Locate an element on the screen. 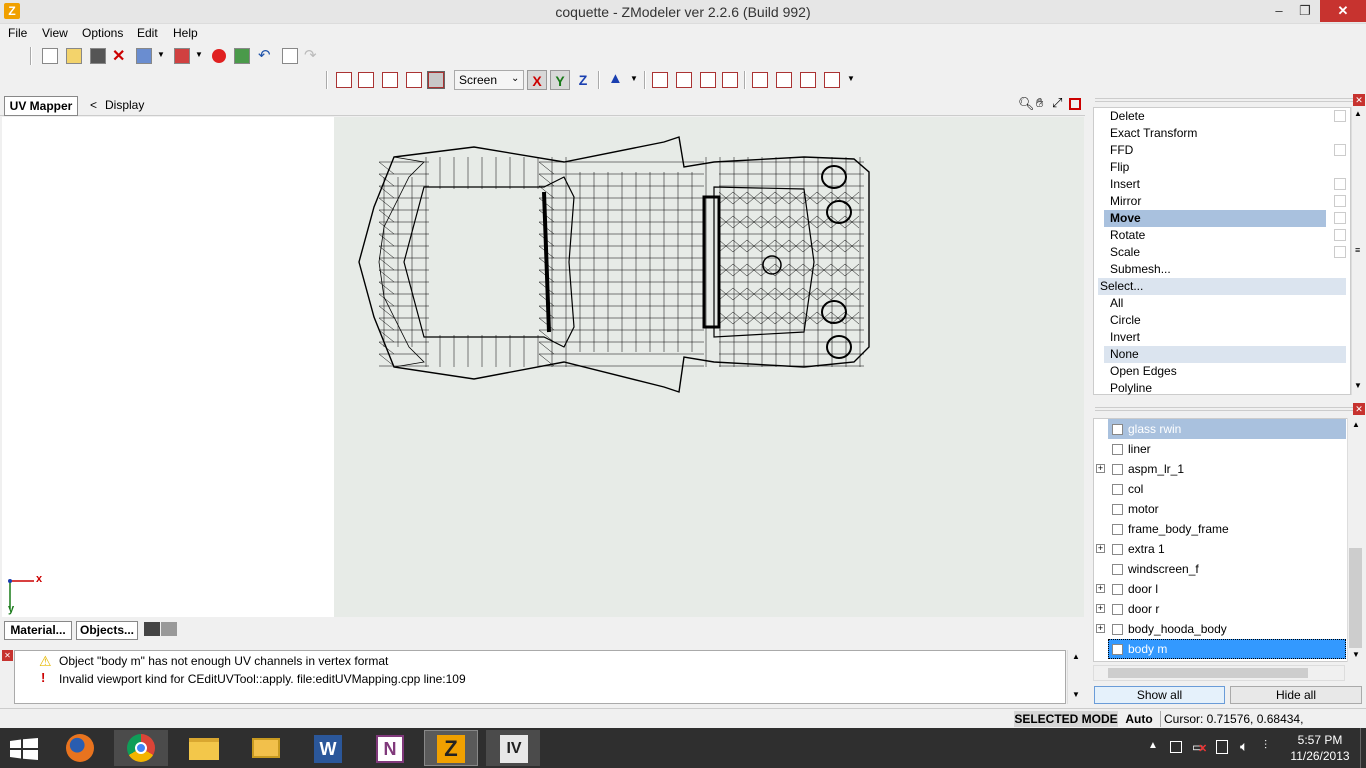  axis-z-toggle: Z is located at coordinates (583, 80).